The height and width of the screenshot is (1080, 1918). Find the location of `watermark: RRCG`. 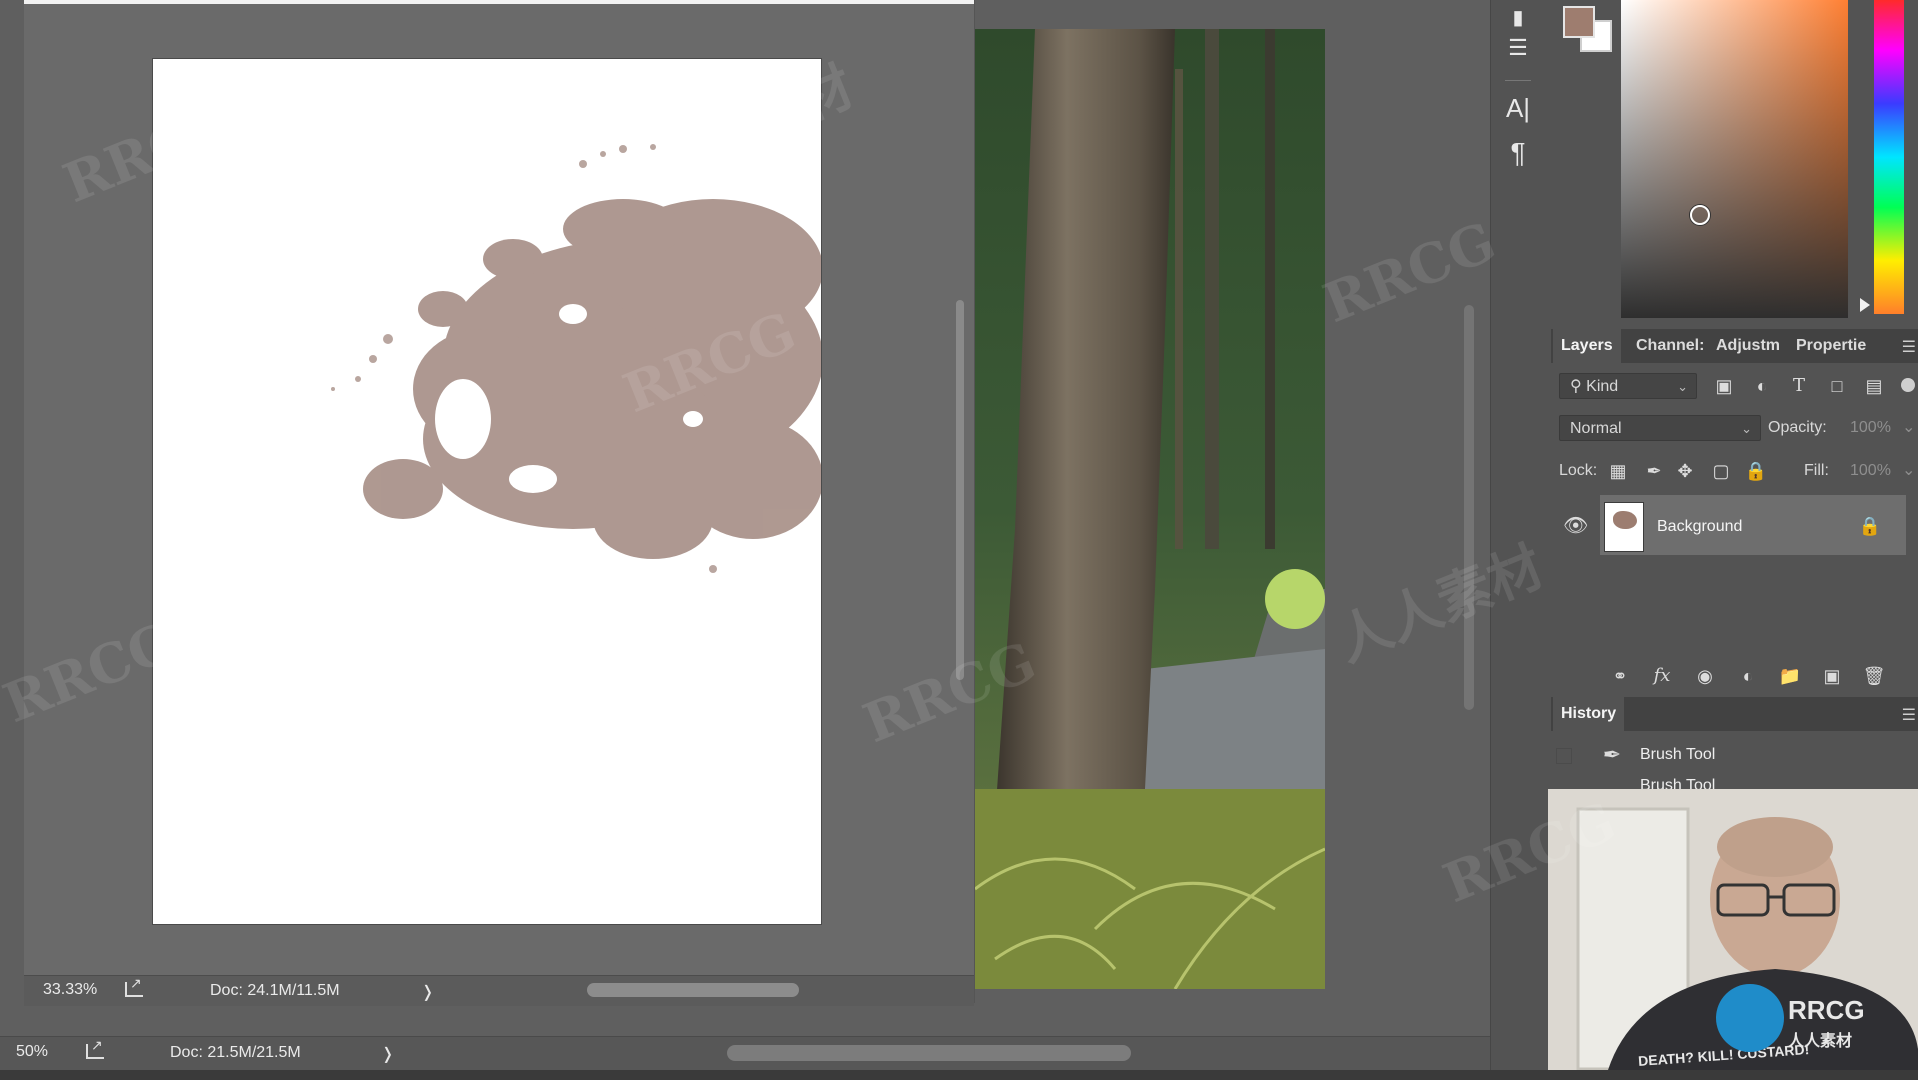

watermark: RRCG is located at coordinates (1409, 272).